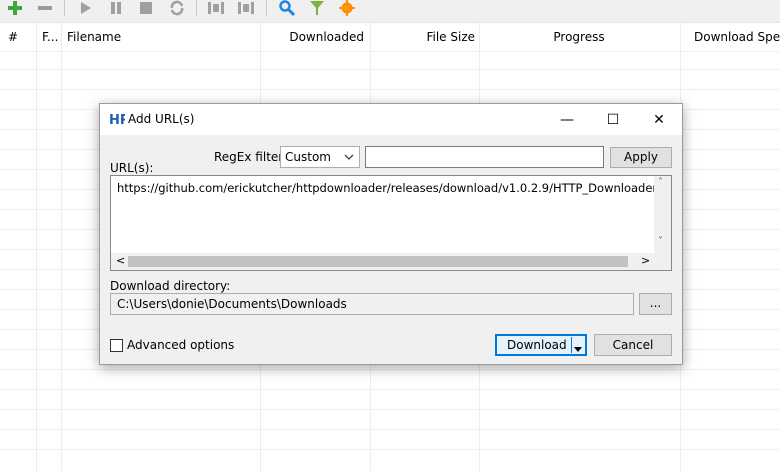 This screenshot has height=471, width=780. I want to click on advanced-options-checkbox, so click(116, 345).